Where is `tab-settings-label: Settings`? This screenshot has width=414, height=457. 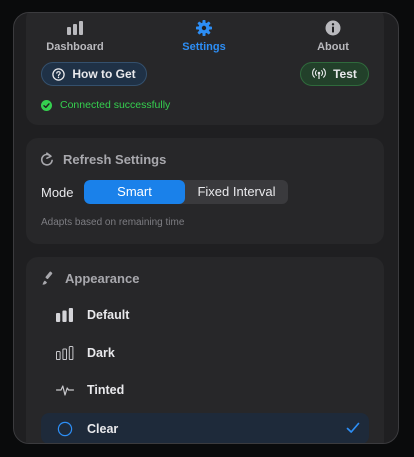 tab-settings-label: Settings is located at coordinates (204, 47).